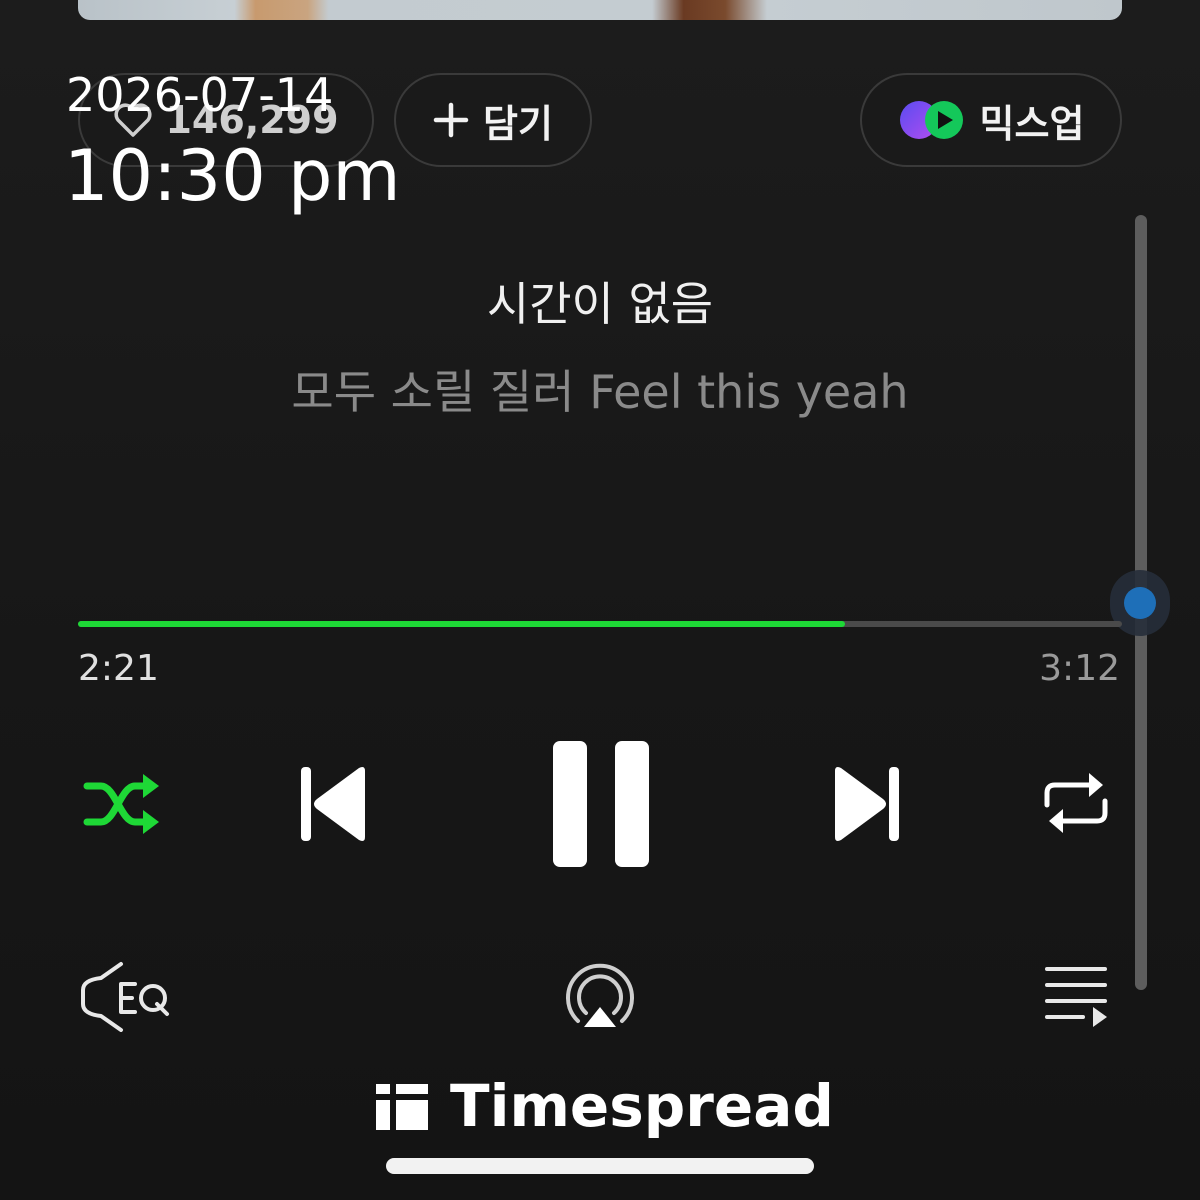 The width and height of the screenshot is (1200, 1200). I want to click on elapsed-time: 2:21, so click(118, 668).